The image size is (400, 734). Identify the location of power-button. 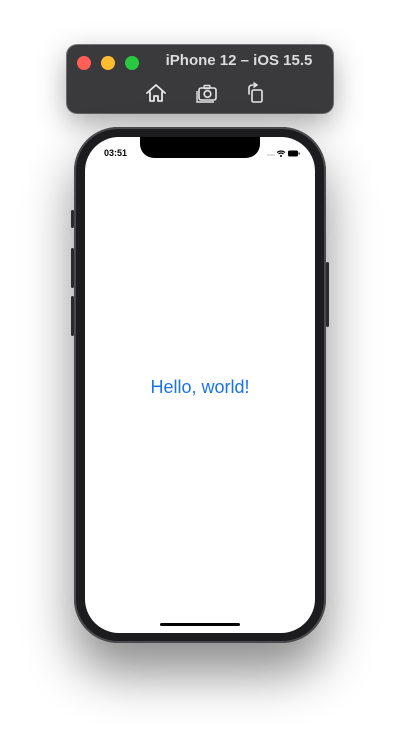
(327, 294).